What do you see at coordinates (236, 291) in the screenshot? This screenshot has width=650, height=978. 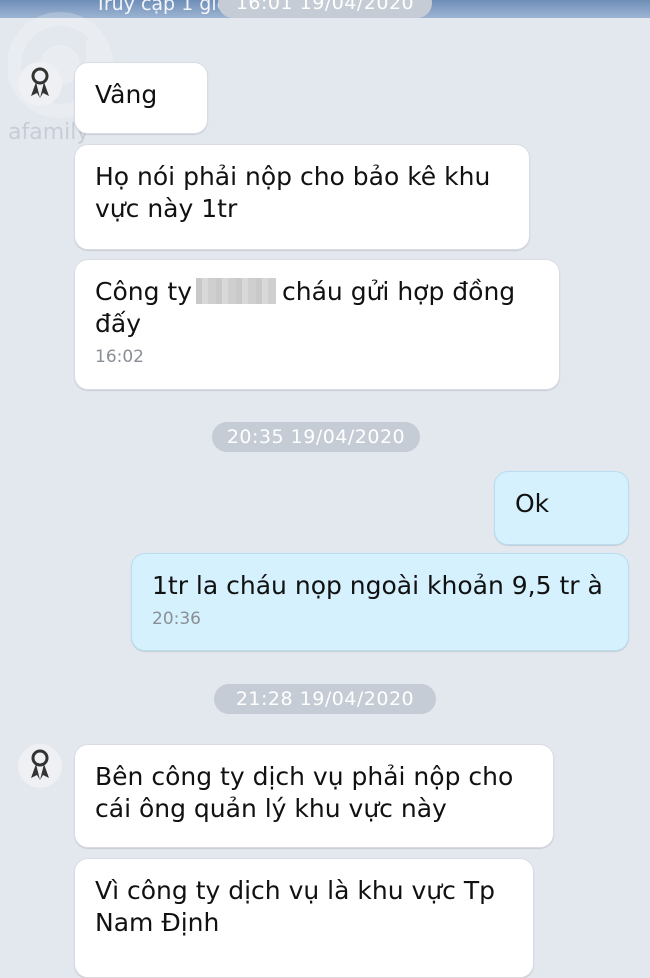 I see `redacted-block` at bounding box center [236, 291].